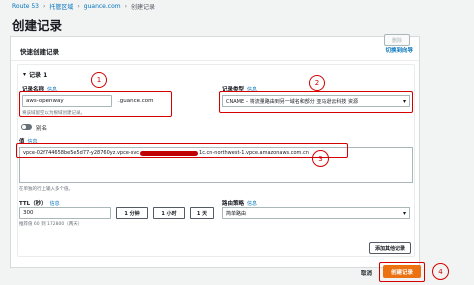 This screenshot has height=285, width=474. What do you see at coordinates (25, 6) in the screenshot?
I see `breadcrumb-route53: Route 53` at bounding box center [25, 6].